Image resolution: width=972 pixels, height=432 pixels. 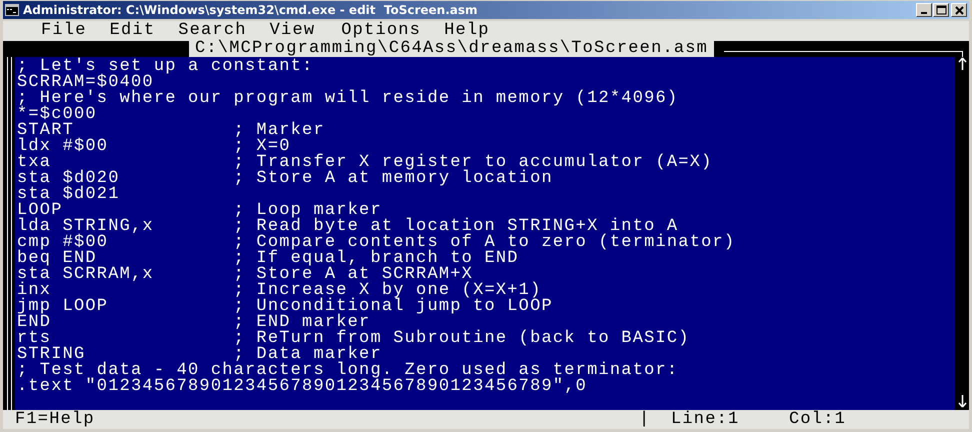 What do you see at coordinates (924, 10) in the screenshot?
I see `minimize-button` at bounding box center [924, 10].